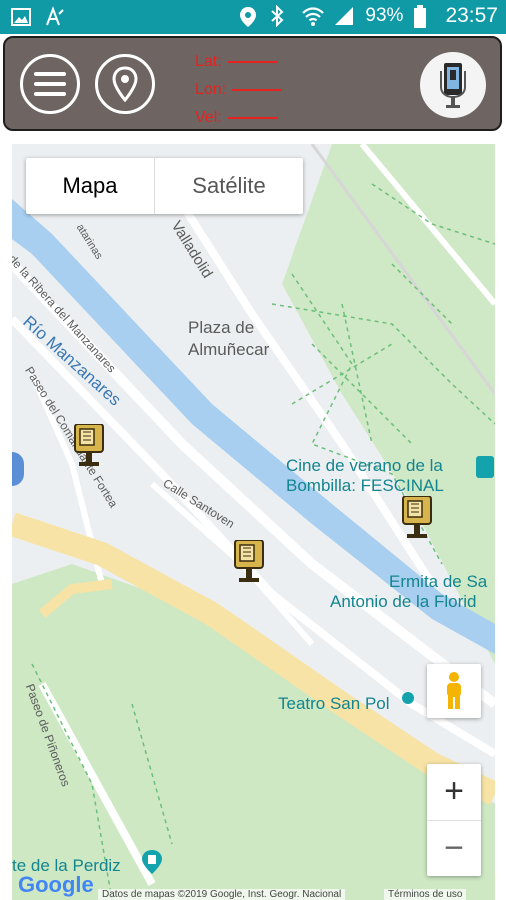 Image resolution: width=506 pixels, height=900 pixels. I want to click on street-view-button, so click(454, 691).